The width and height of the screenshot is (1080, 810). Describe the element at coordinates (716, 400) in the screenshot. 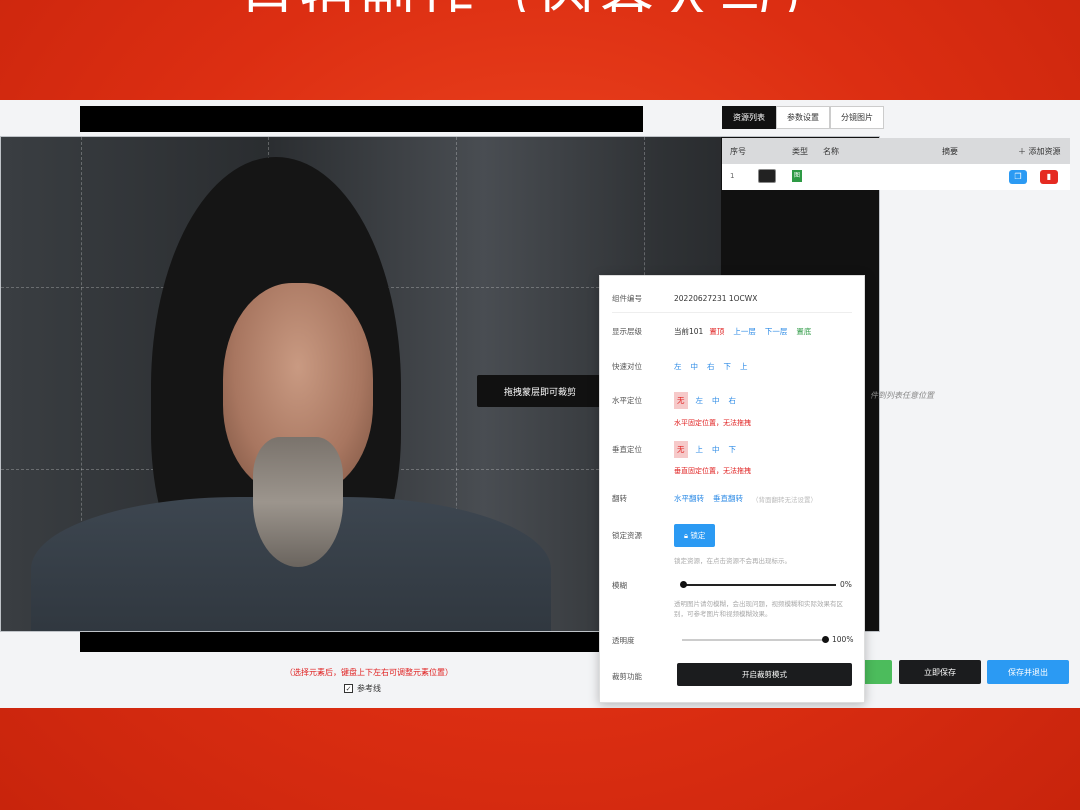

I see `horizontal-center: 中` at that location.